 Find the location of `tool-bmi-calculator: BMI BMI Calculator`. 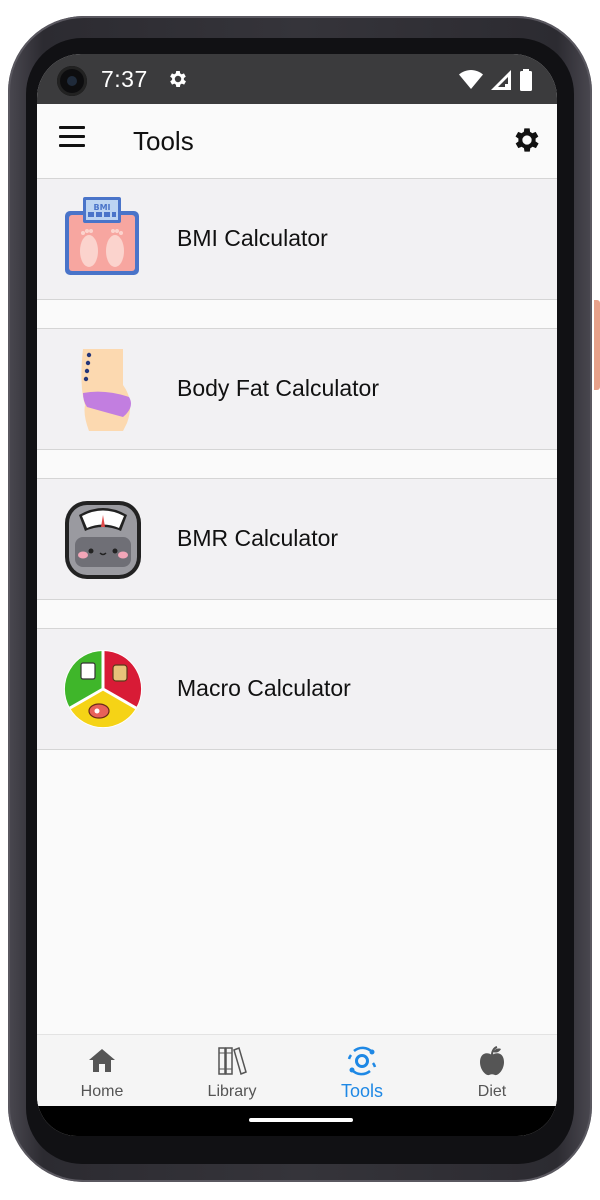

tool-bmi-calculator: BMI BMI Calculator is located at coordinates (297, 239).